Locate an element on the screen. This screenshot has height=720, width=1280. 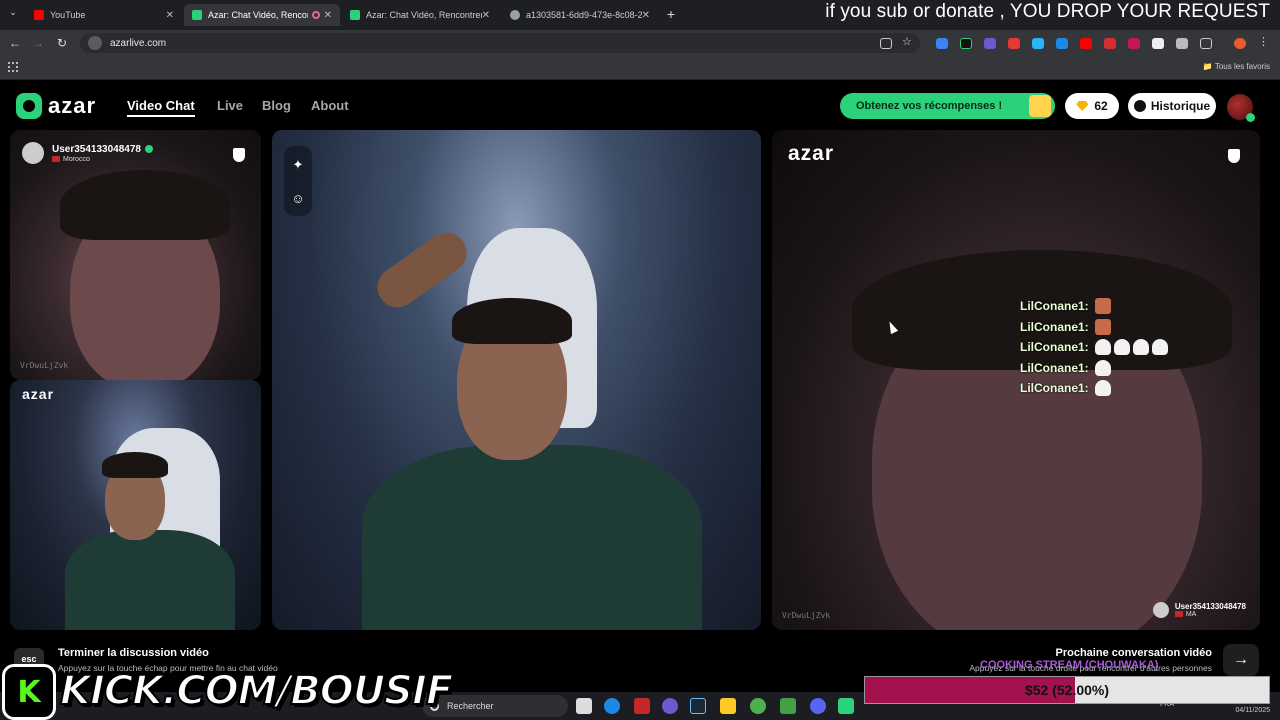
nav-blog: Blog is located at coordinates (276, 105).